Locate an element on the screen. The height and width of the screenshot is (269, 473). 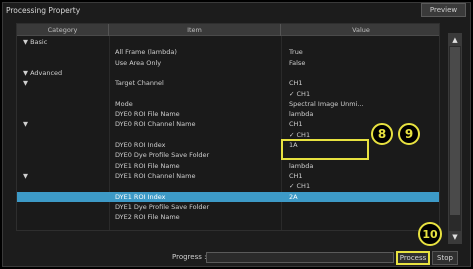
callout-10: 10 is located at coordinates (430, 234).